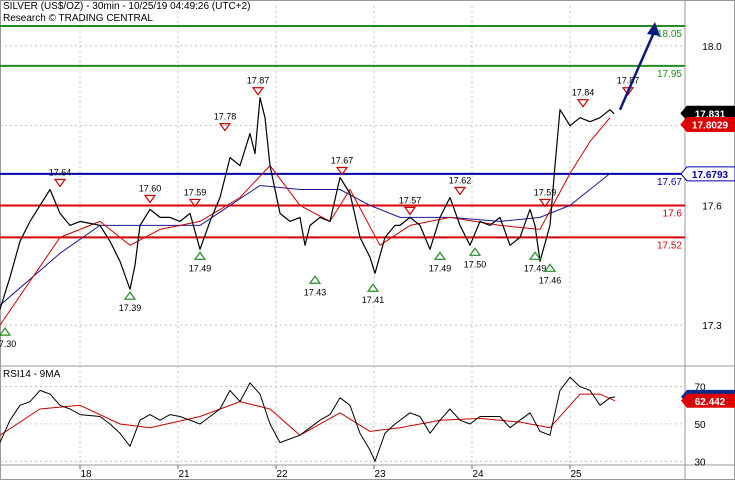 The height and width of the screenshot is (480, 735). I want to click on swing-low-label: 17.30, so click(8, 344).